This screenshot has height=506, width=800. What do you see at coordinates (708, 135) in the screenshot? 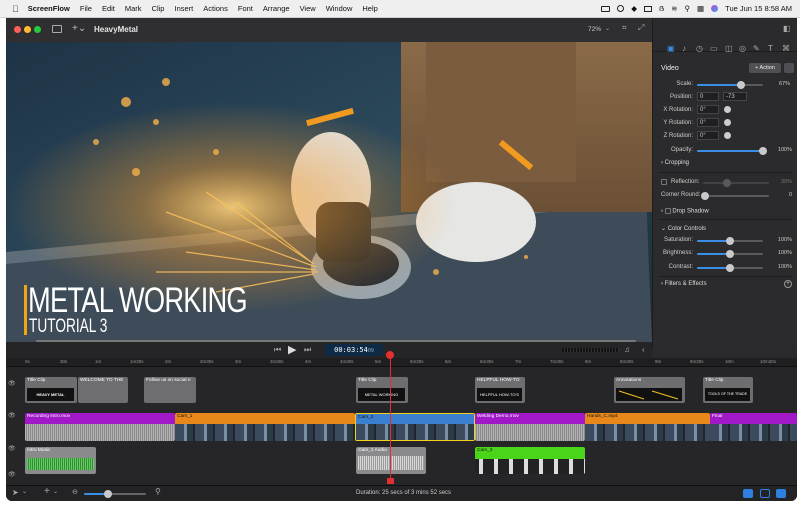
I see `z-rotation-field: 0°` at bounding box center [708, 135].